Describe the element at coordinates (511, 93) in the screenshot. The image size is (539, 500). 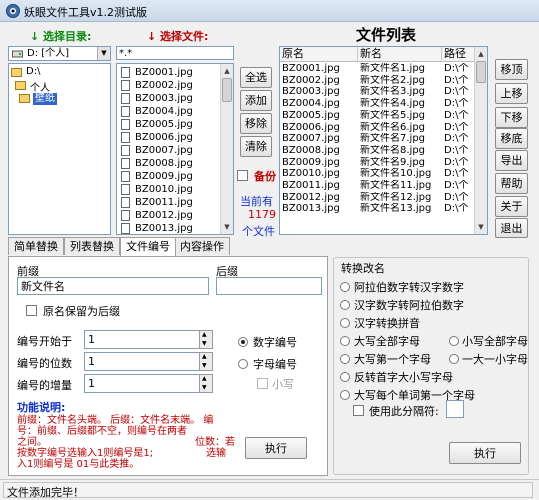
I see `move-up-button: 上移` at that location.